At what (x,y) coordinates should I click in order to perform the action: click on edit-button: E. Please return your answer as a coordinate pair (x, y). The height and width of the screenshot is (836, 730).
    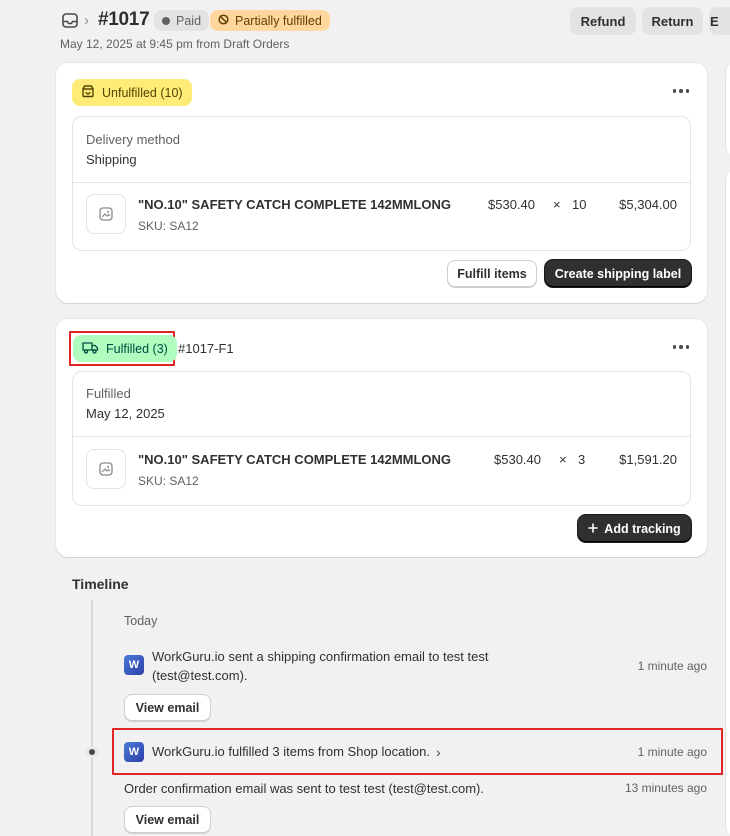
    Looking at the image, I should click on (719, 21).